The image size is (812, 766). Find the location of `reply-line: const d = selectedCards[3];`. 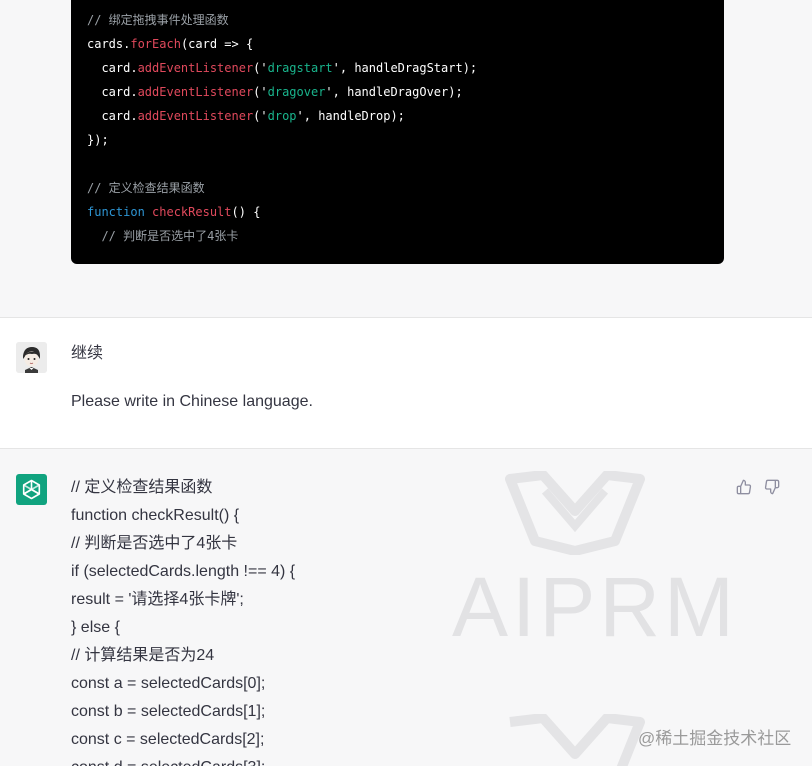

reply-line: const d = selectedCards[3]; is located at coordinates (168, 760).